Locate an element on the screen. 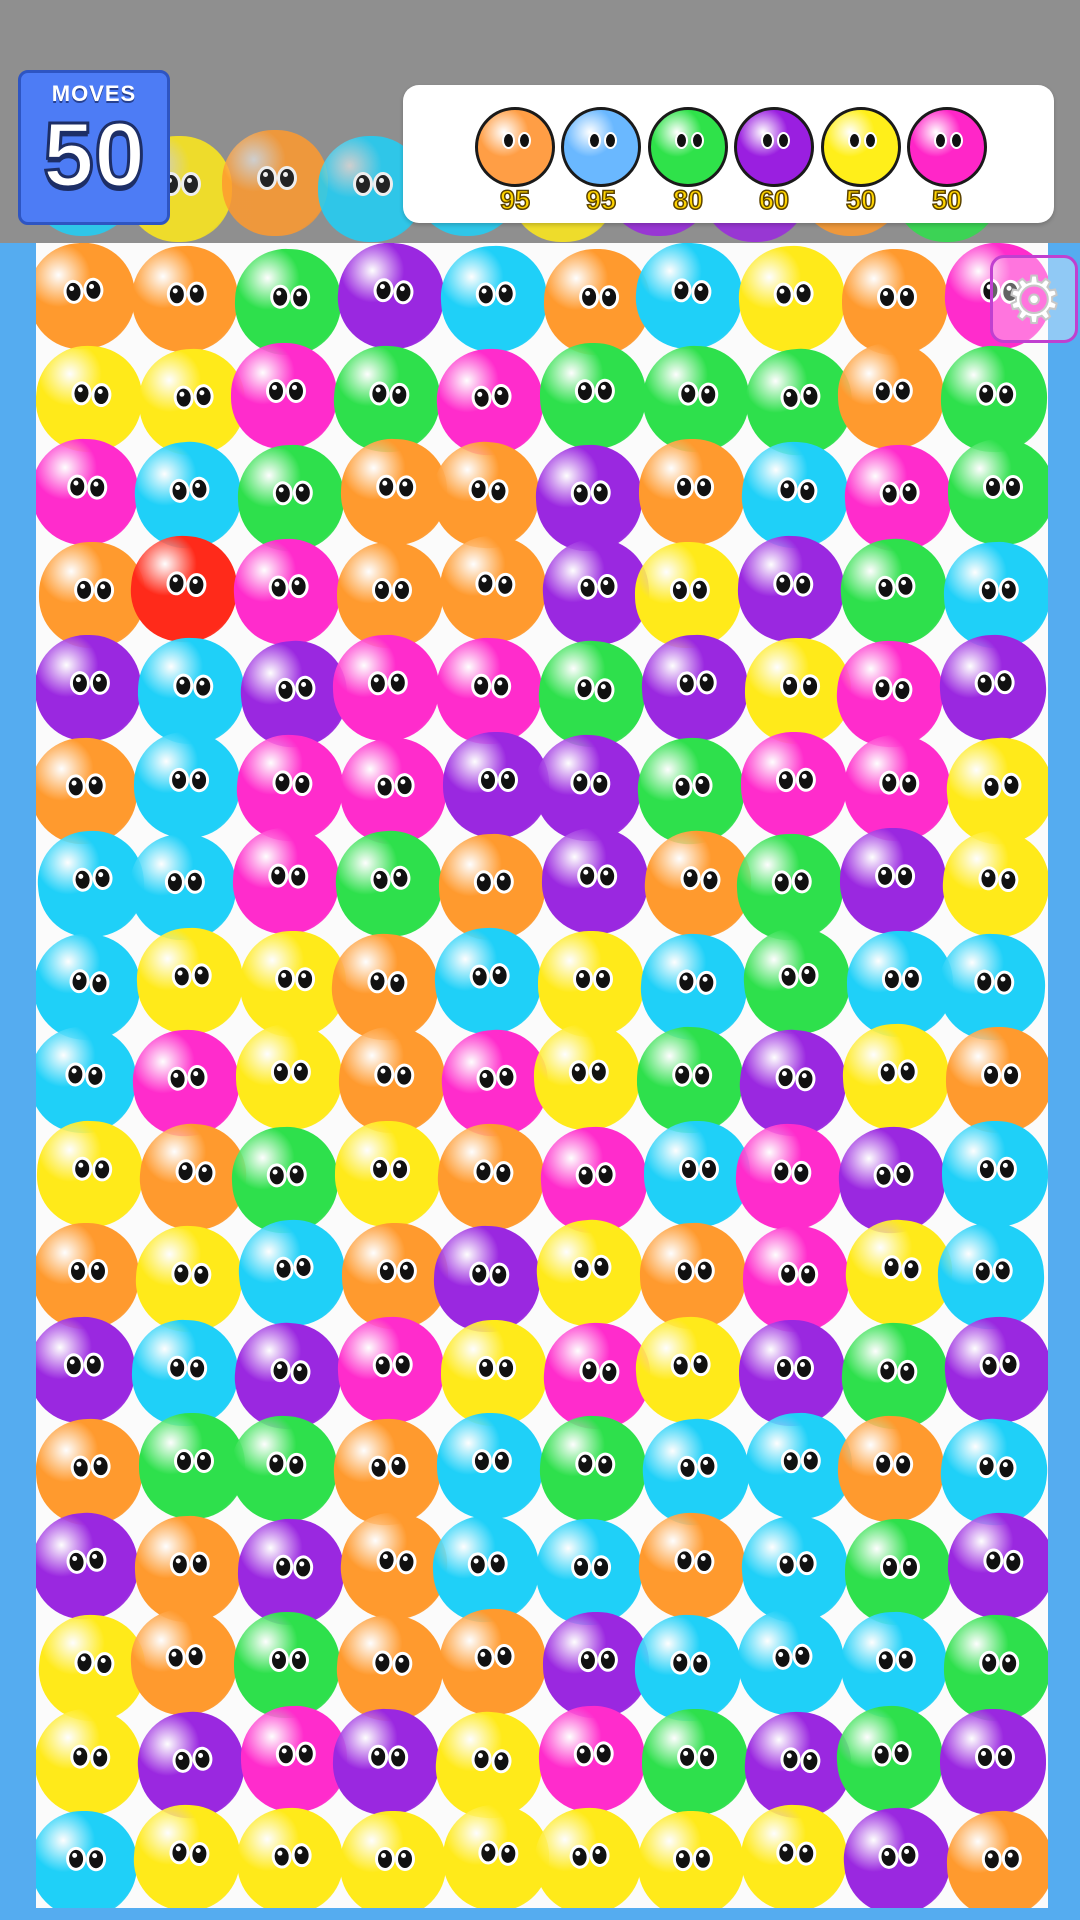 This screenshot has height=1920, width=1080. settings-button: ⚙ is located at coordinates (1034, 299).